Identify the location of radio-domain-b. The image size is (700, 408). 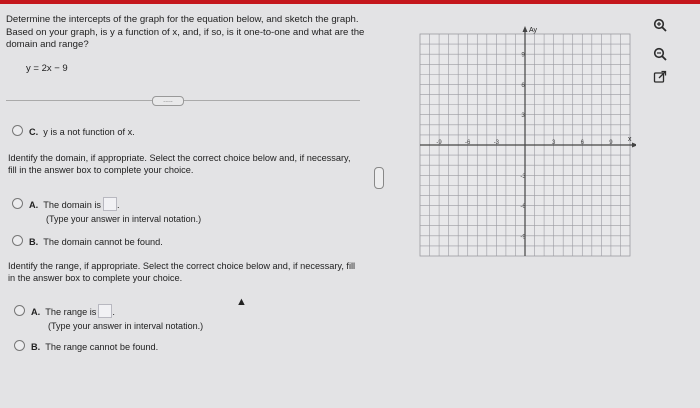
(17, 240).